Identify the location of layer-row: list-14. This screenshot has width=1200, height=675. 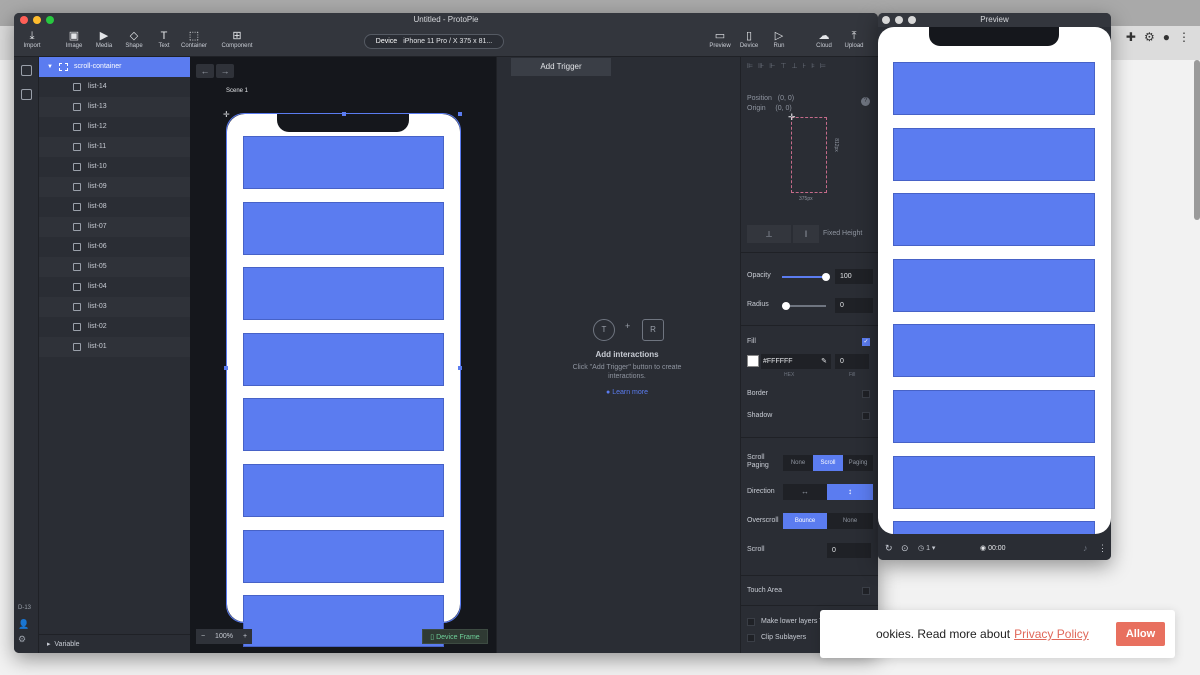
(114, 87).